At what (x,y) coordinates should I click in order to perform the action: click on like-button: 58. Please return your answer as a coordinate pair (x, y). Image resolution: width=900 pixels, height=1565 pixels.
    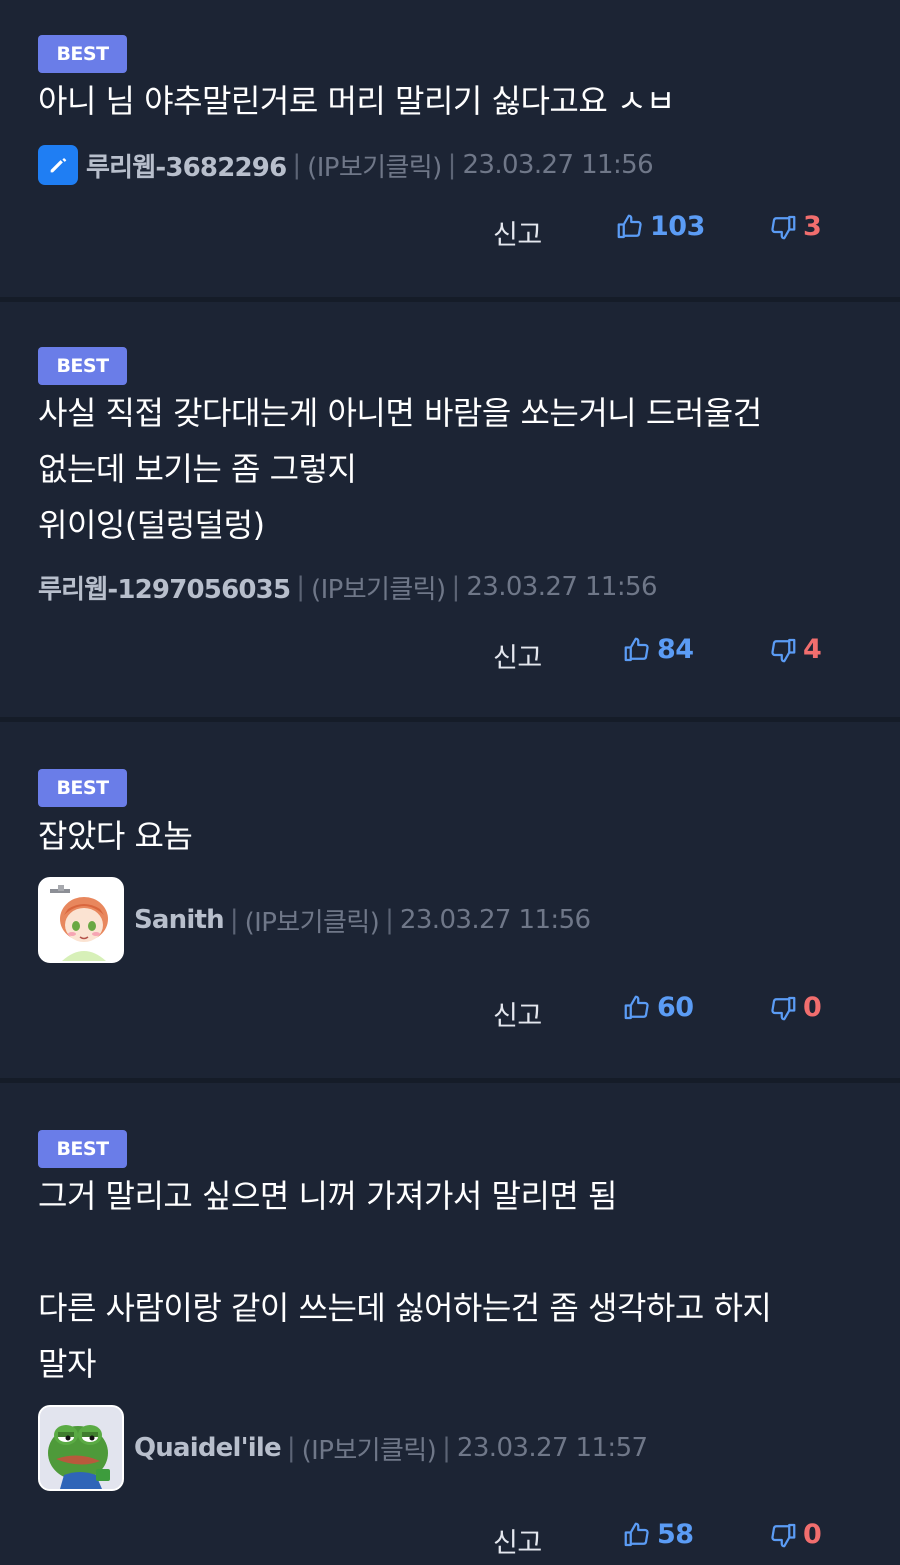
    Looking at the image, I should click on (658, 1534).